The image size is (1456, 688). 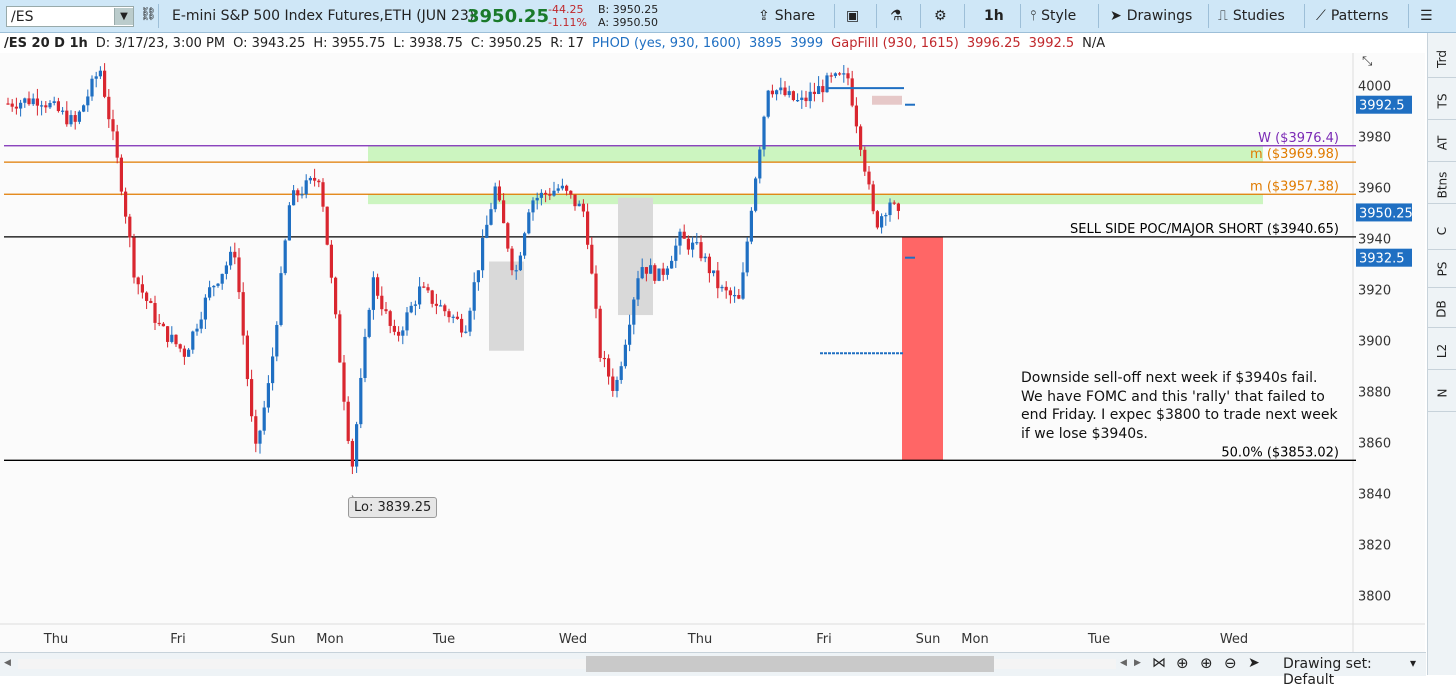 I want to click on y-tick-label: 3820, so click(x=1374, y=546).